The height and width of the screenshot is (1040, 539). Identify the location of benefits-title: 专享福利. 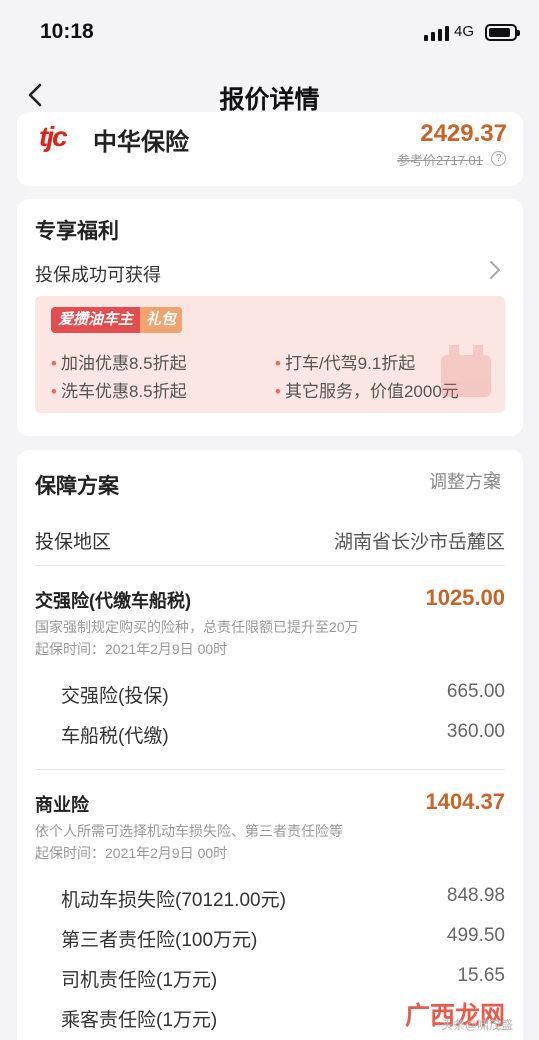
(77, 231).